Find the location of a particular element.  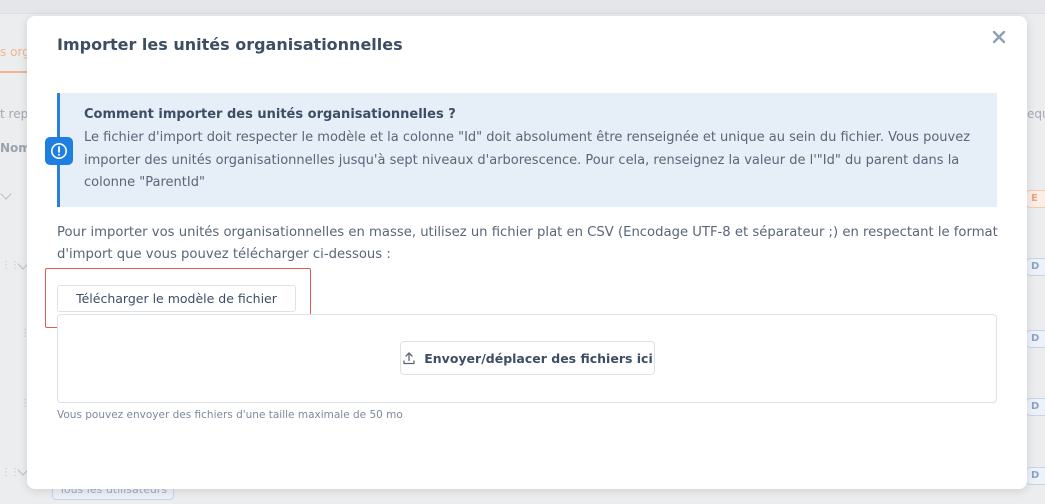

close-button is located at coordinates (1000, 38).